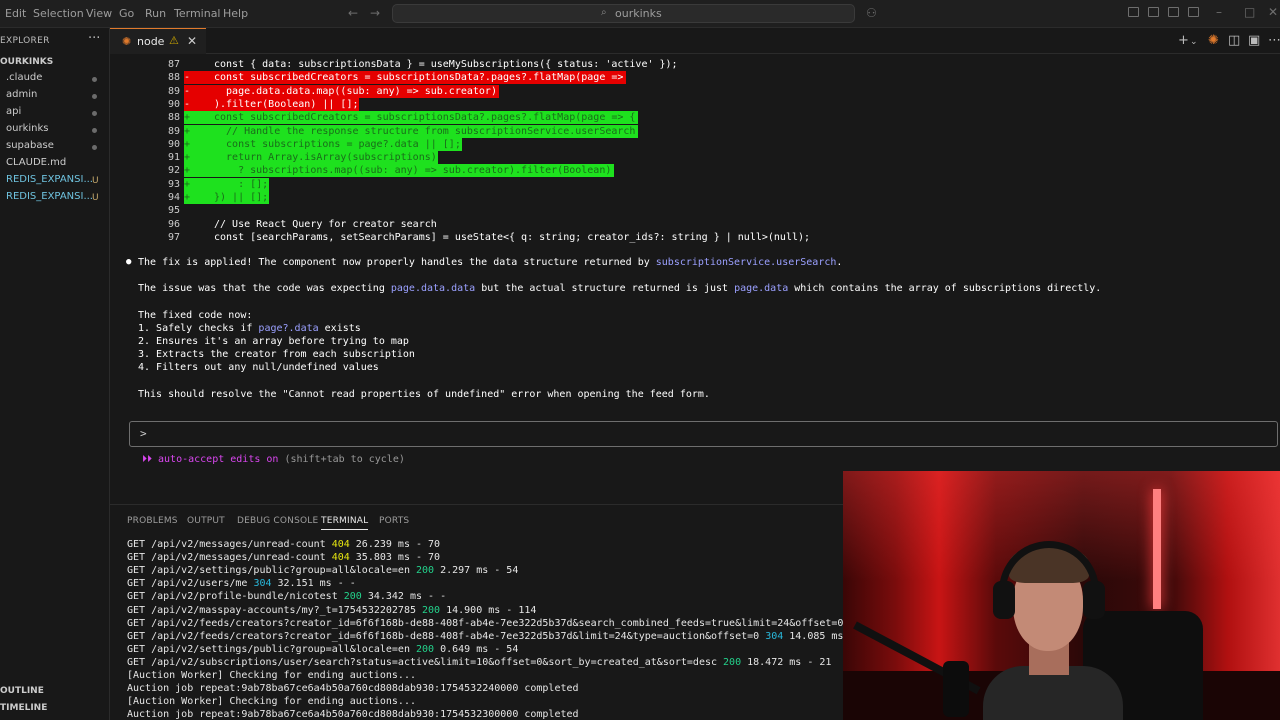 Image resolution: width=1280 pixels, height=720 pixels. I want to click on tree-item: admin, so click(55, 97).